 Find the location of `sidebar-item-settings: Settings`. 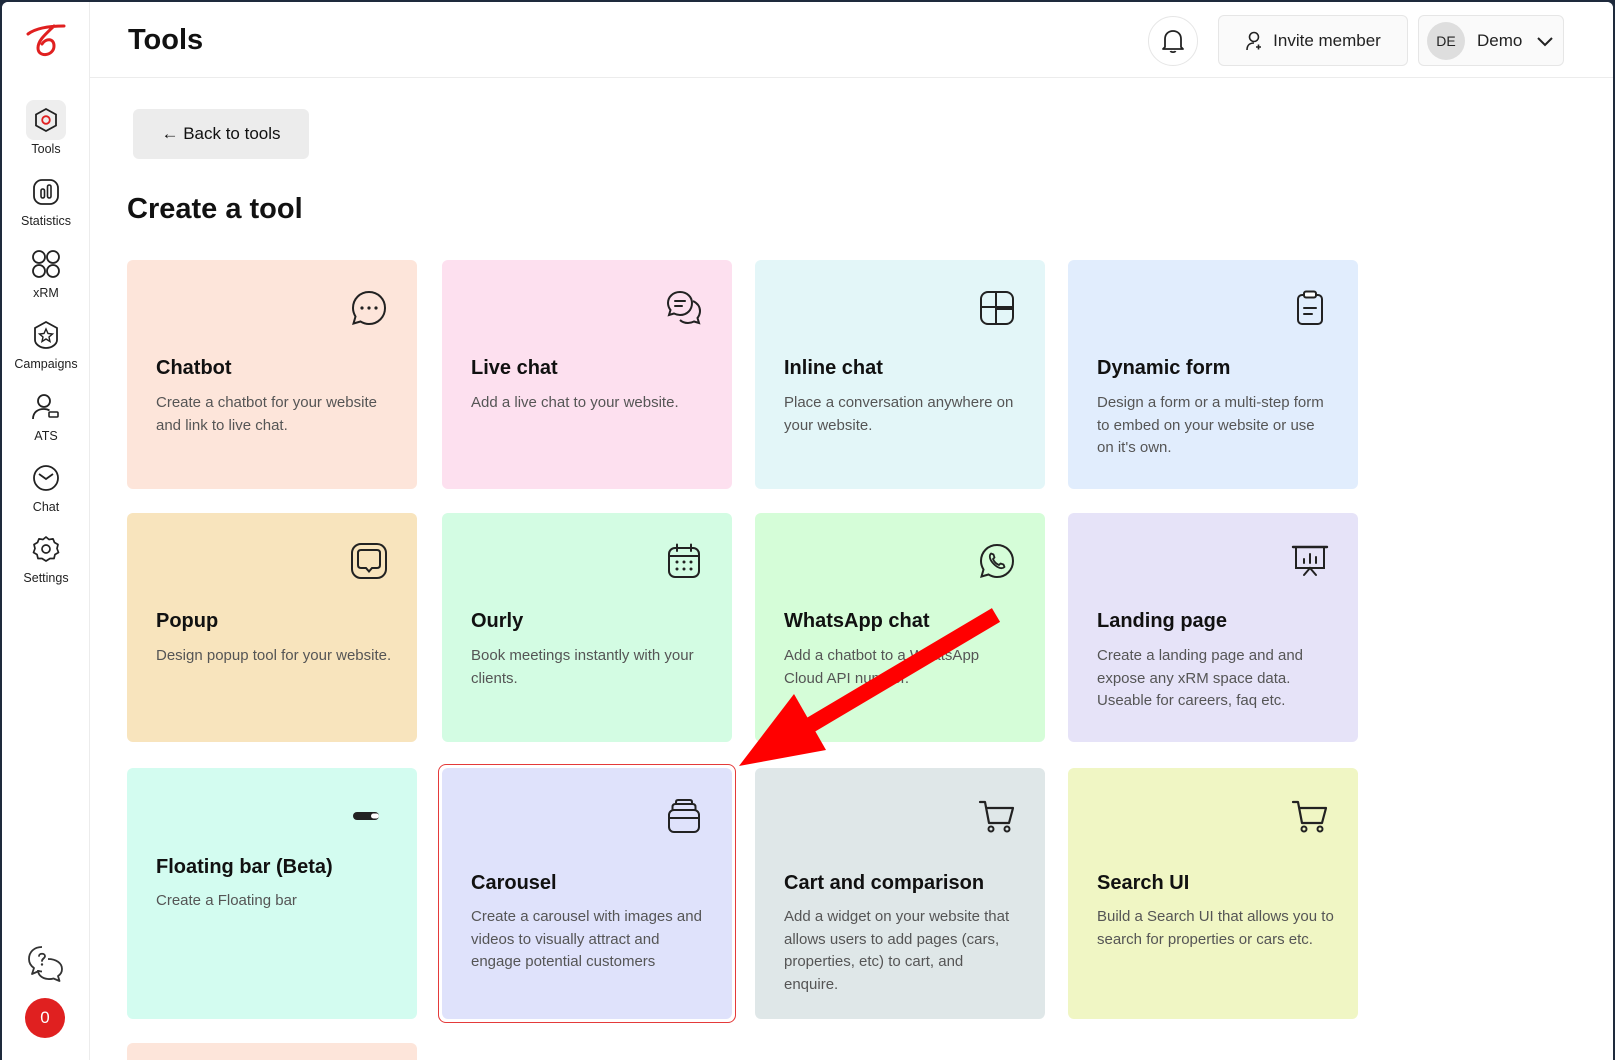

sidebar-item-settings: Settings is located at coordinates (46, 560).